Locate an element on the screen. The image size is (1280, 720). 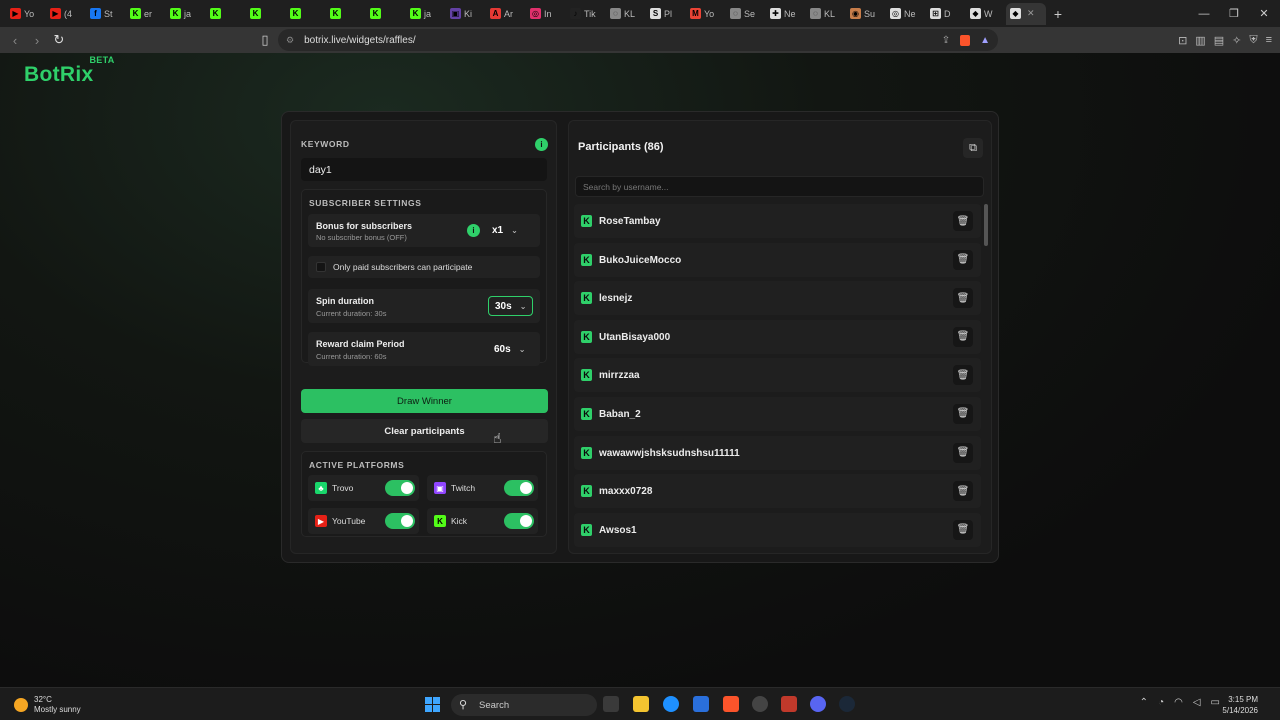
screenshot-icon: ⊡ is located at coordinates (1182, 40).